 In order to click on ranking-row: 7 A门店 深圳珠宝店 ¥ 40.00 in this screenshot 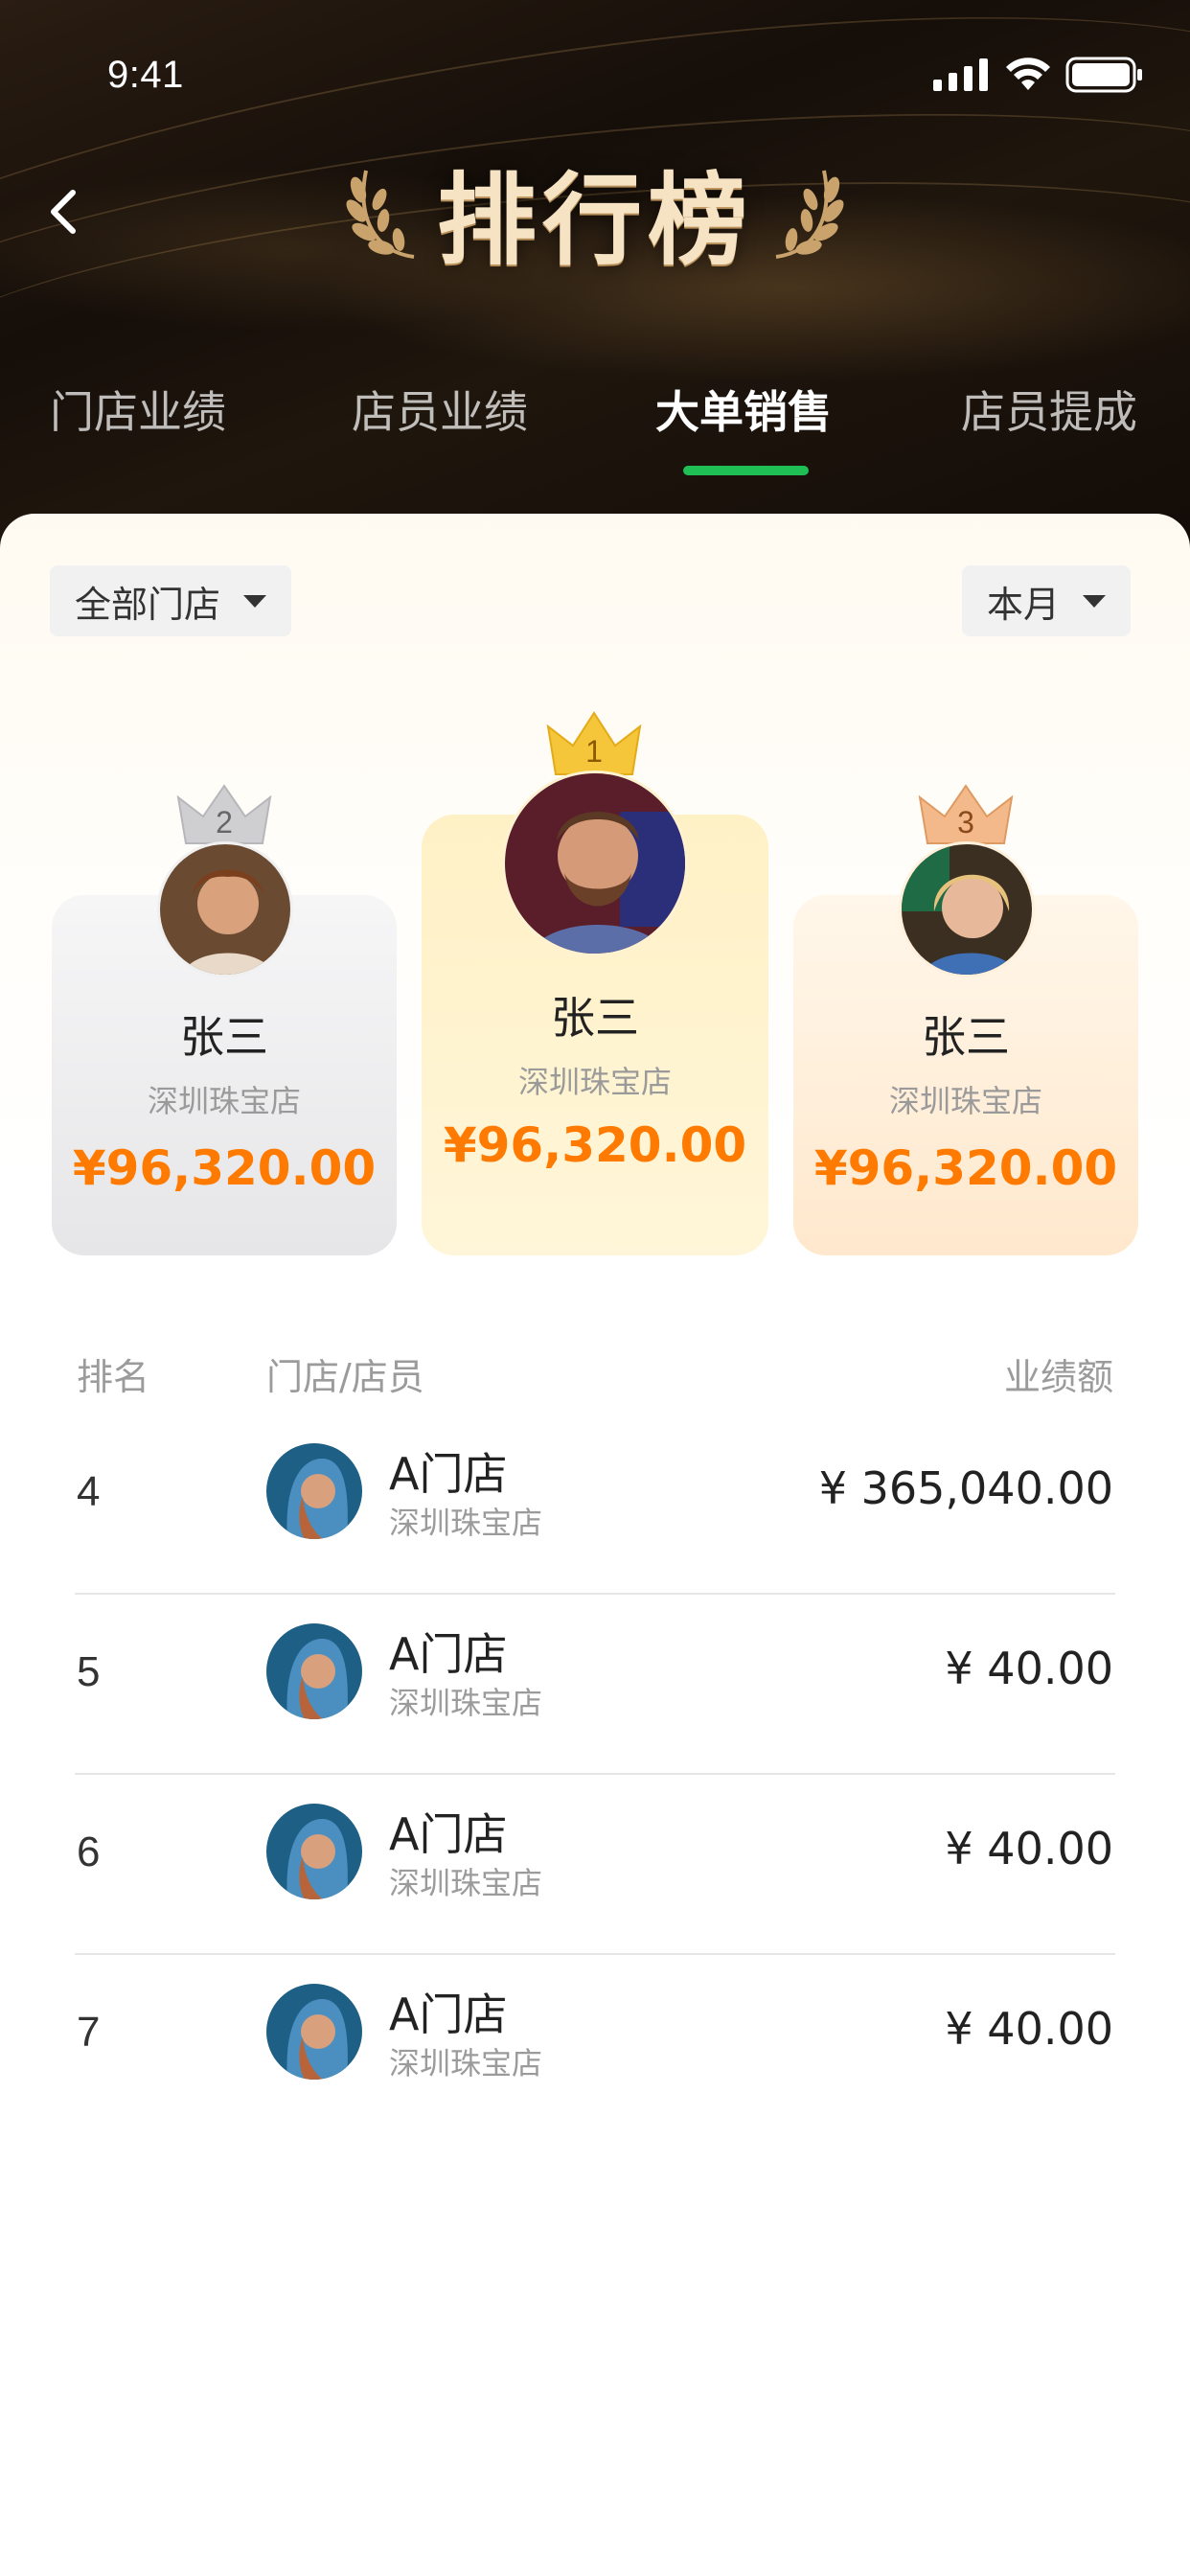, I will do `click(595, 2045)`.